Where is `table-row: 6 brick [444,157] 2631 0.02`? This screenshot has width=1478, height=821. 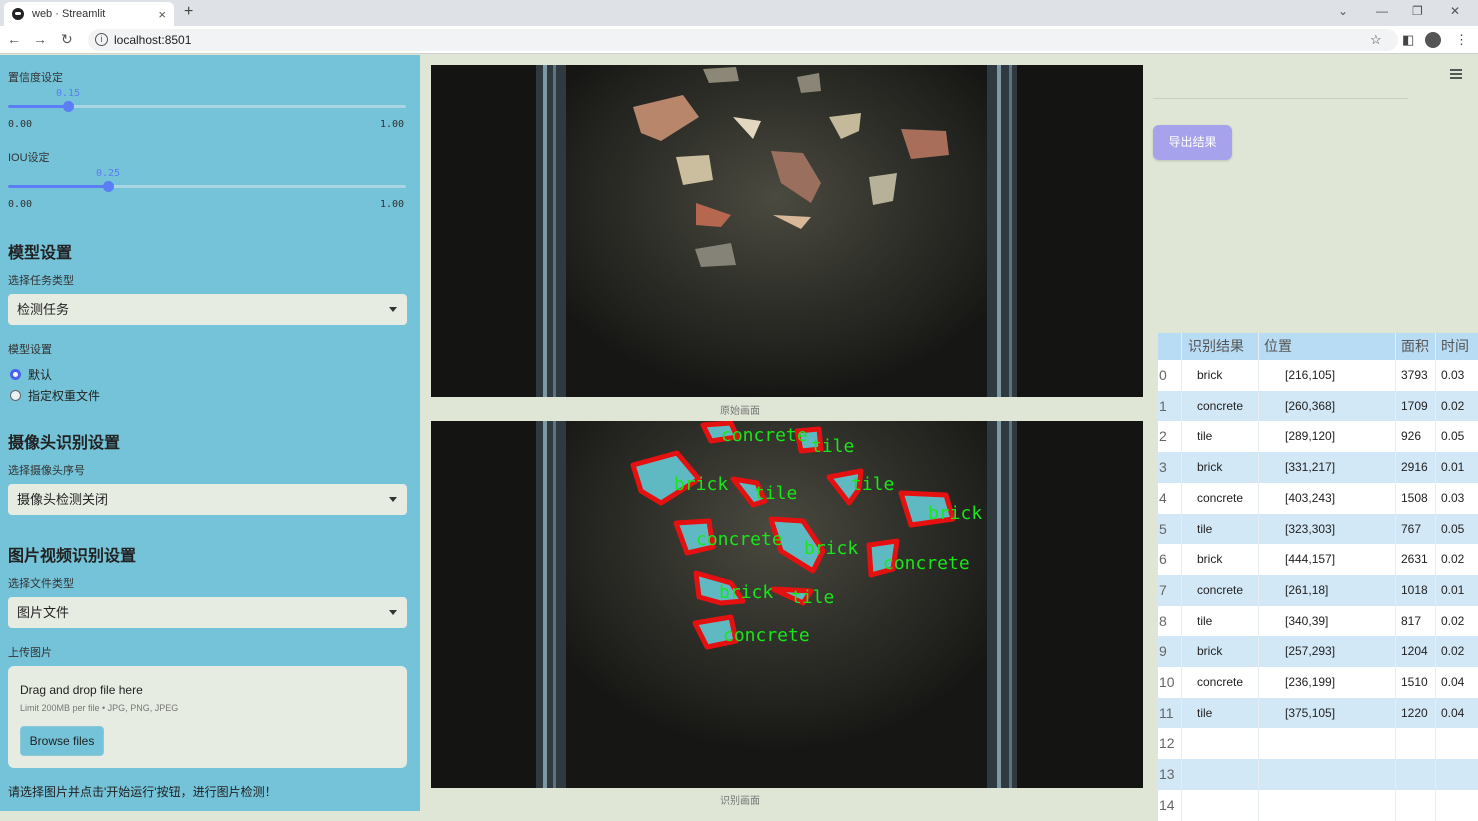
table-row: 6 brick [444,157] 2631 0.02 is located at coordinates (1318, 560).